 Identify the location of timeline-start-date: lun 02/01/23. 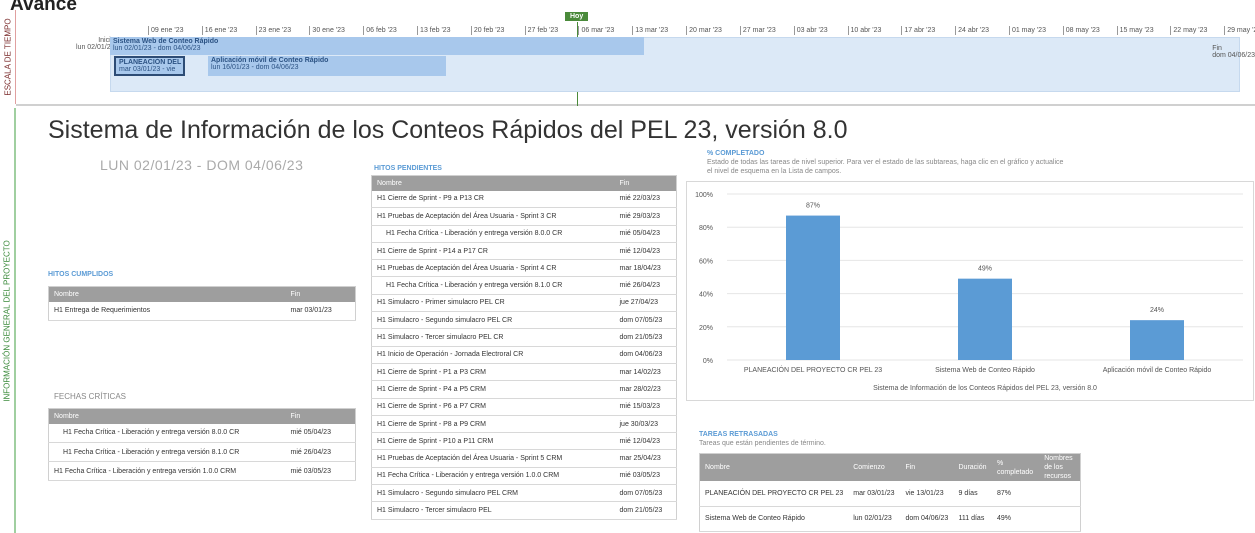
(95, 47).